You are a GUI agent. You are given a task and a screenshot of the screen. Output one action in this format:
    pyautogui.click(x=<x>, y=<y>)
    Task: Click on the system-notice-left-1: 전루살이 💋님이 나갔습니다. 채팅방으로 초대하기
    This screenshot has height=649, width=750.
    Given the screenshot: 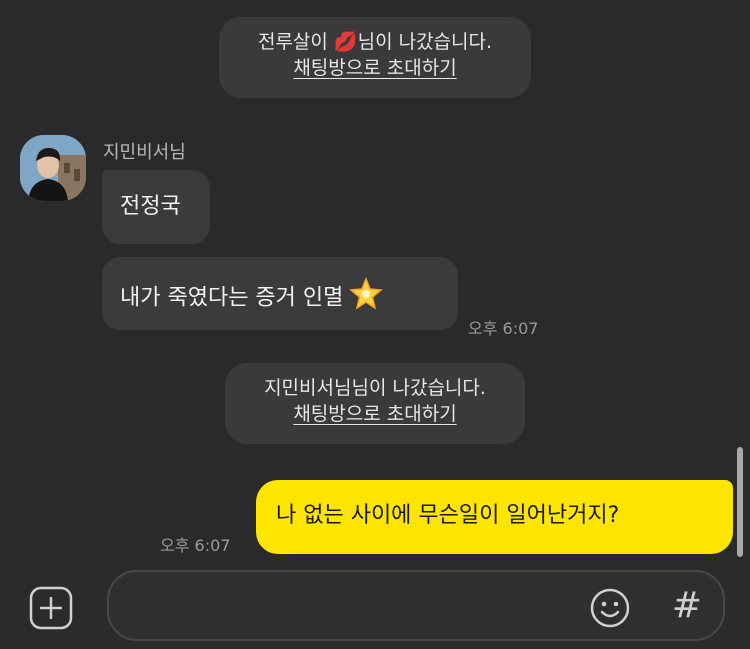 What is the action you would take?
    pyautogui.click(x=375, y=57)
    